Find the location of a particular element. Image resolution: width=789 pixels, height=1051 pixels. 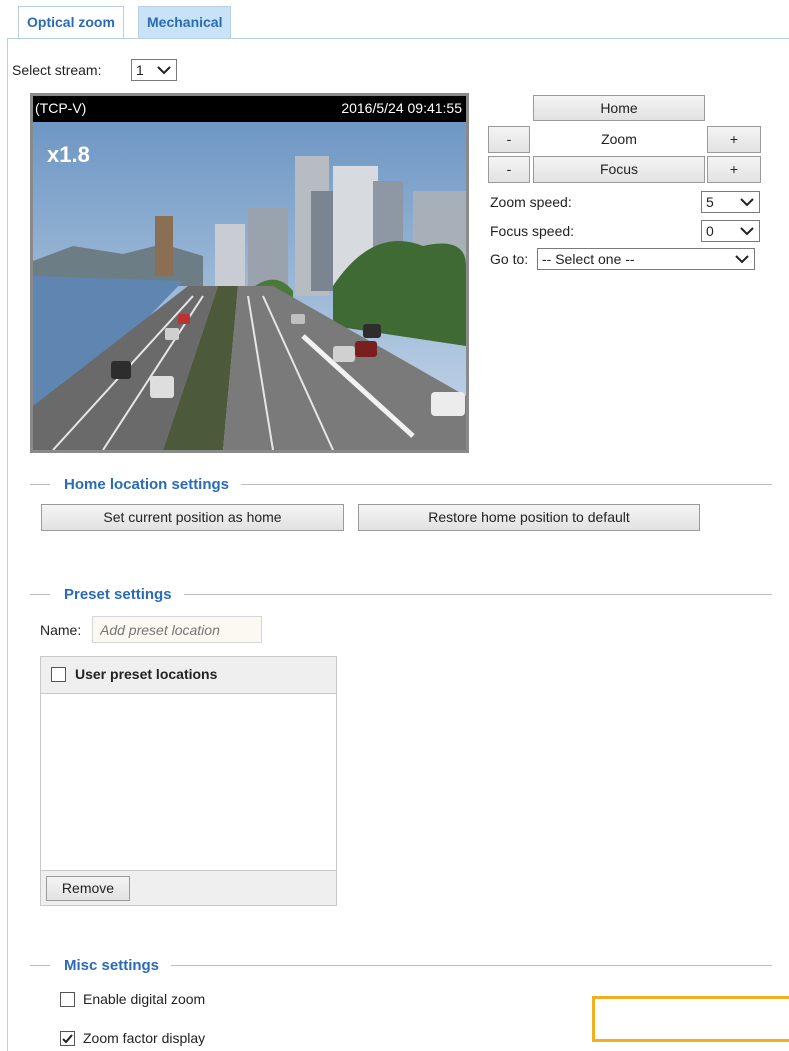

tab-mechanical: Mechanical is located at coordinates (185, 22).